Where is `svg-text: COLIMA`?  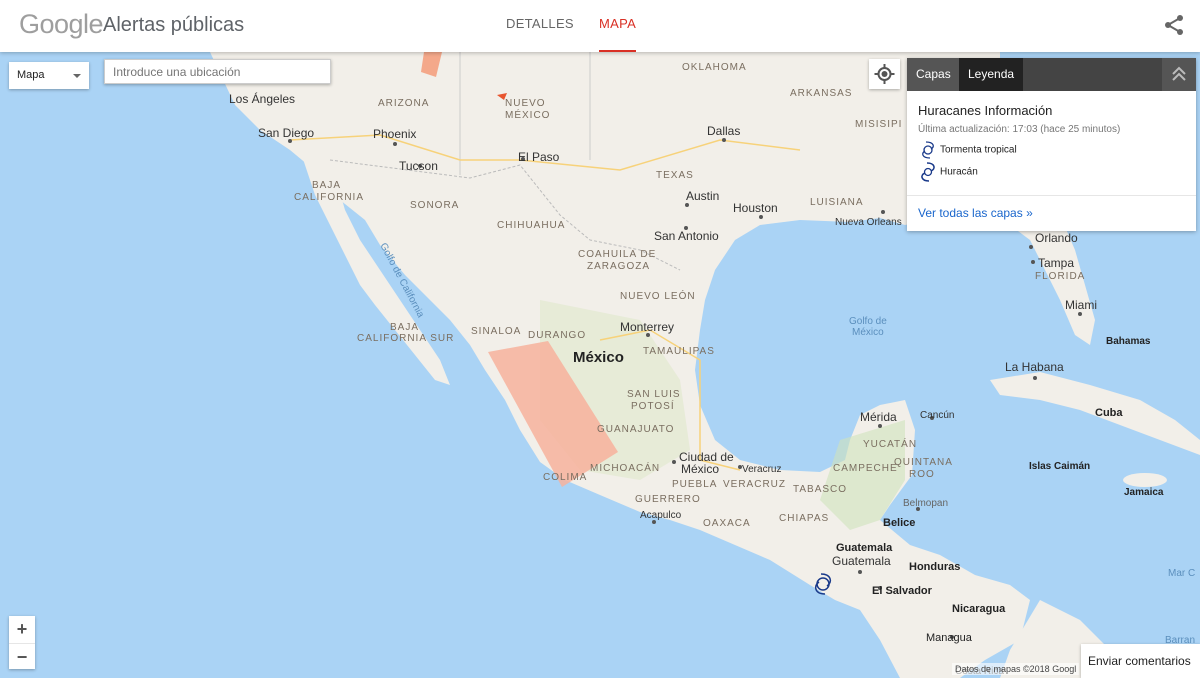
svg-text: COLIMA is located at coordinates (565, 477).